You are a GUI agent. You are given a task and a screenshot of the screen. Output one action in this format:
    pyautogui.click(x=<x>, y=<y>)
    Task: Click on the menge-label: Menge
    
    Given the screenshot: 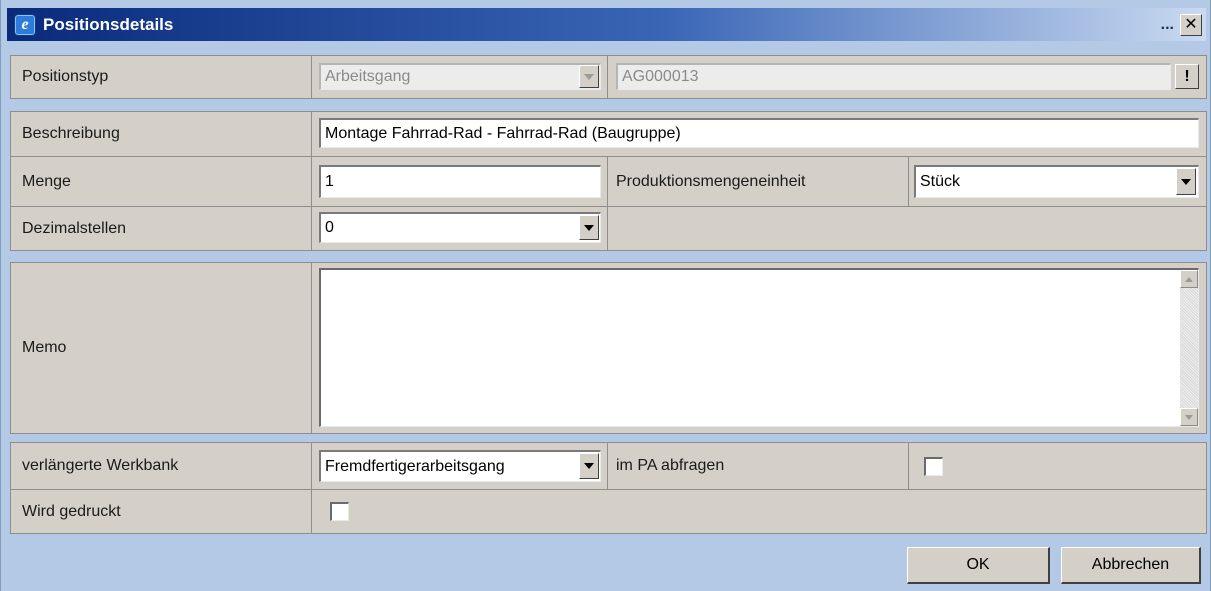 What is the action you would take?
    pyautogui.click(x=46, y=181)
    